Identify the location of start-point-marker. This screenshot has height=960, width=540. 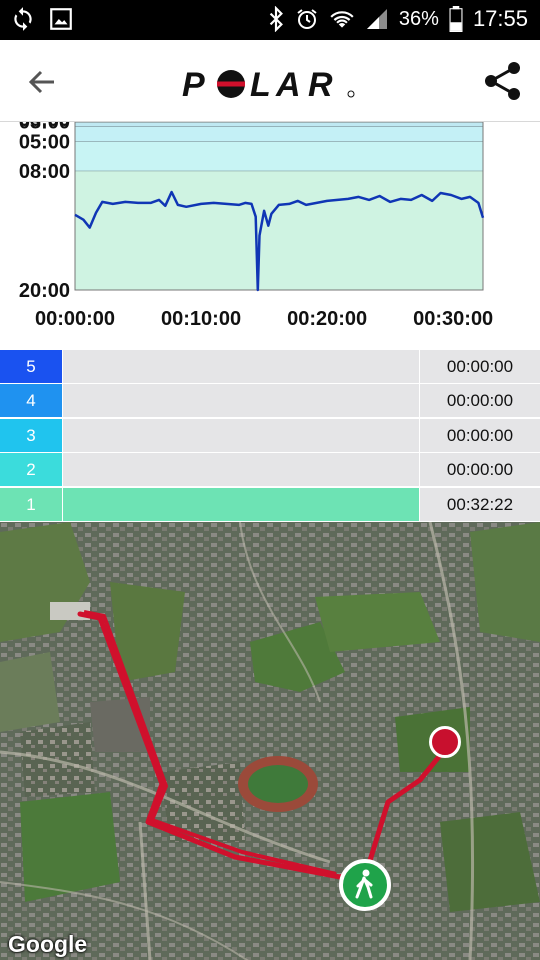
(365, 885).